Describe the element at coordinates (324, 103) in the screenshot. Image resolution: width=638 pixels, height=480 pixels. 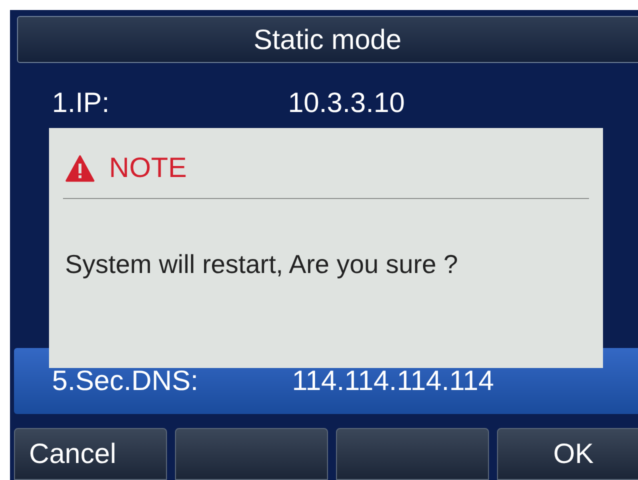
I see `setting-row: 1.IP: 10.3.3.10` at that location.